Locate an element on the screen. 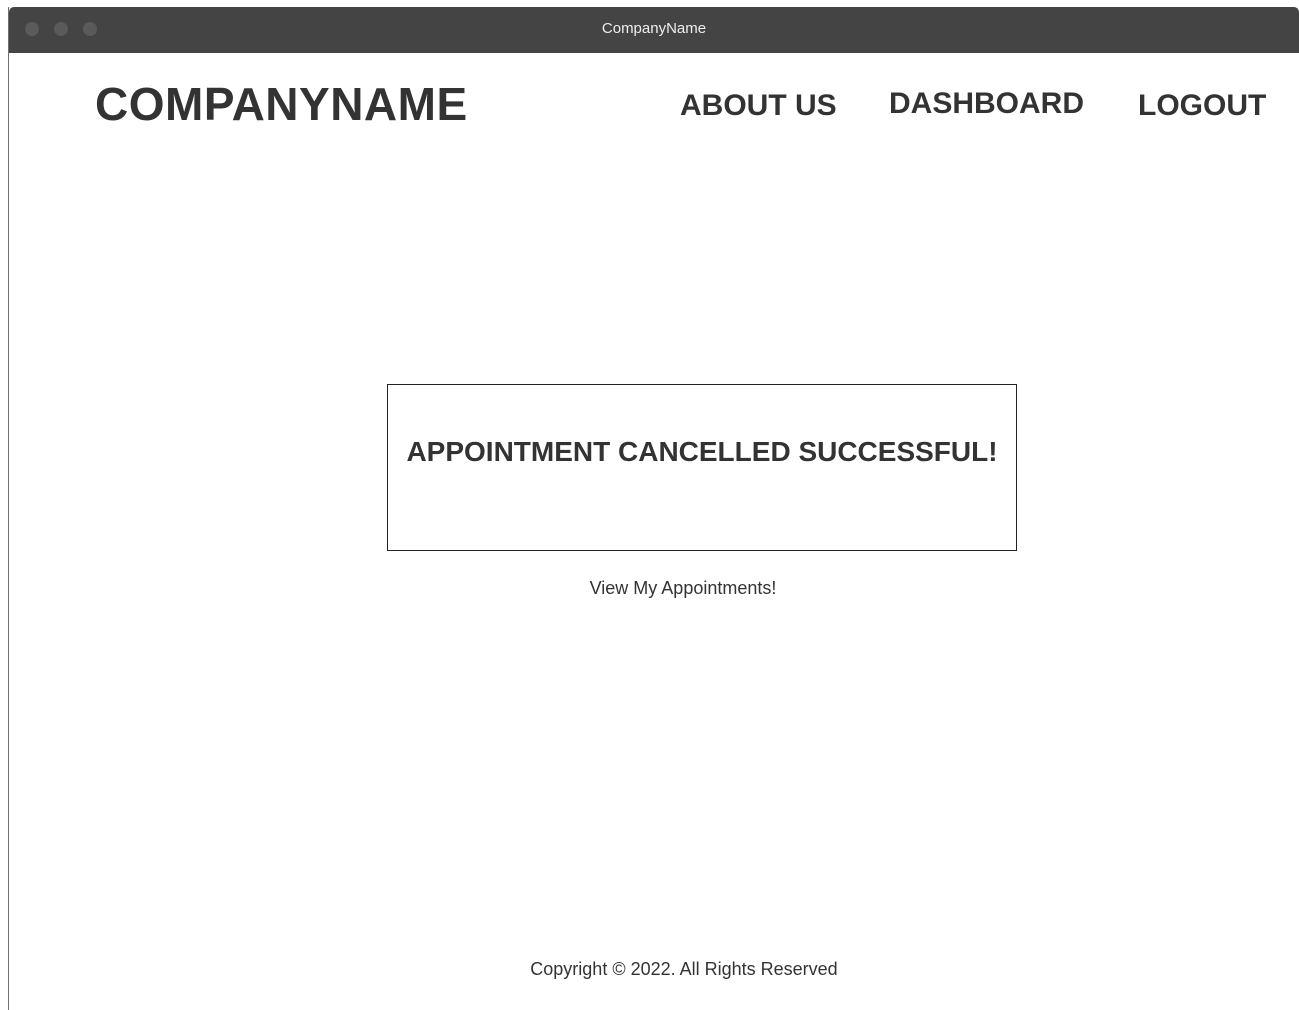 The height and width of the screenshot is (1010, 1299). nav-about-us-link: ABOUT US is located at coordinates (758, 106).